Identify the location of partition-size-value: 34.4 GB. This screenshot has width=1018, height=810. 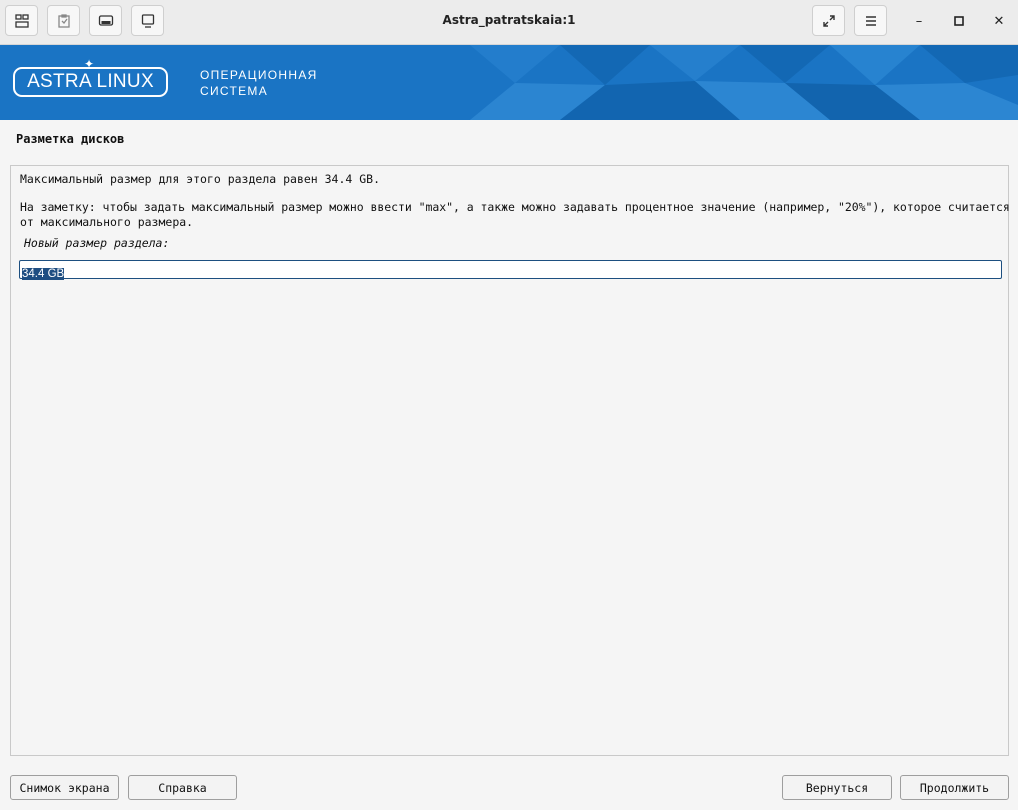
(43, 274).